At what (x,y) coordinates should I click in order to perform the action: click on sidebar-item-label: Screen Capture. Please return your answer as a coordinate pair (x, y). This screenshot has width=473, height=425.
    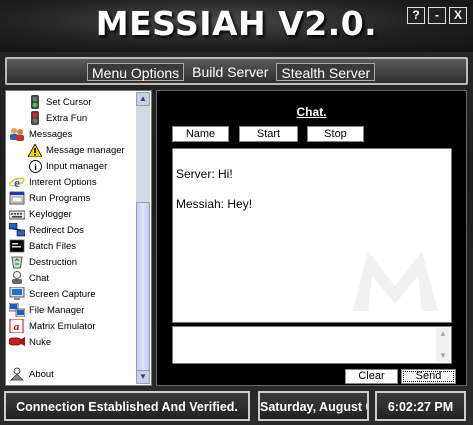
    Looking at the image, I should click on (62, 294).